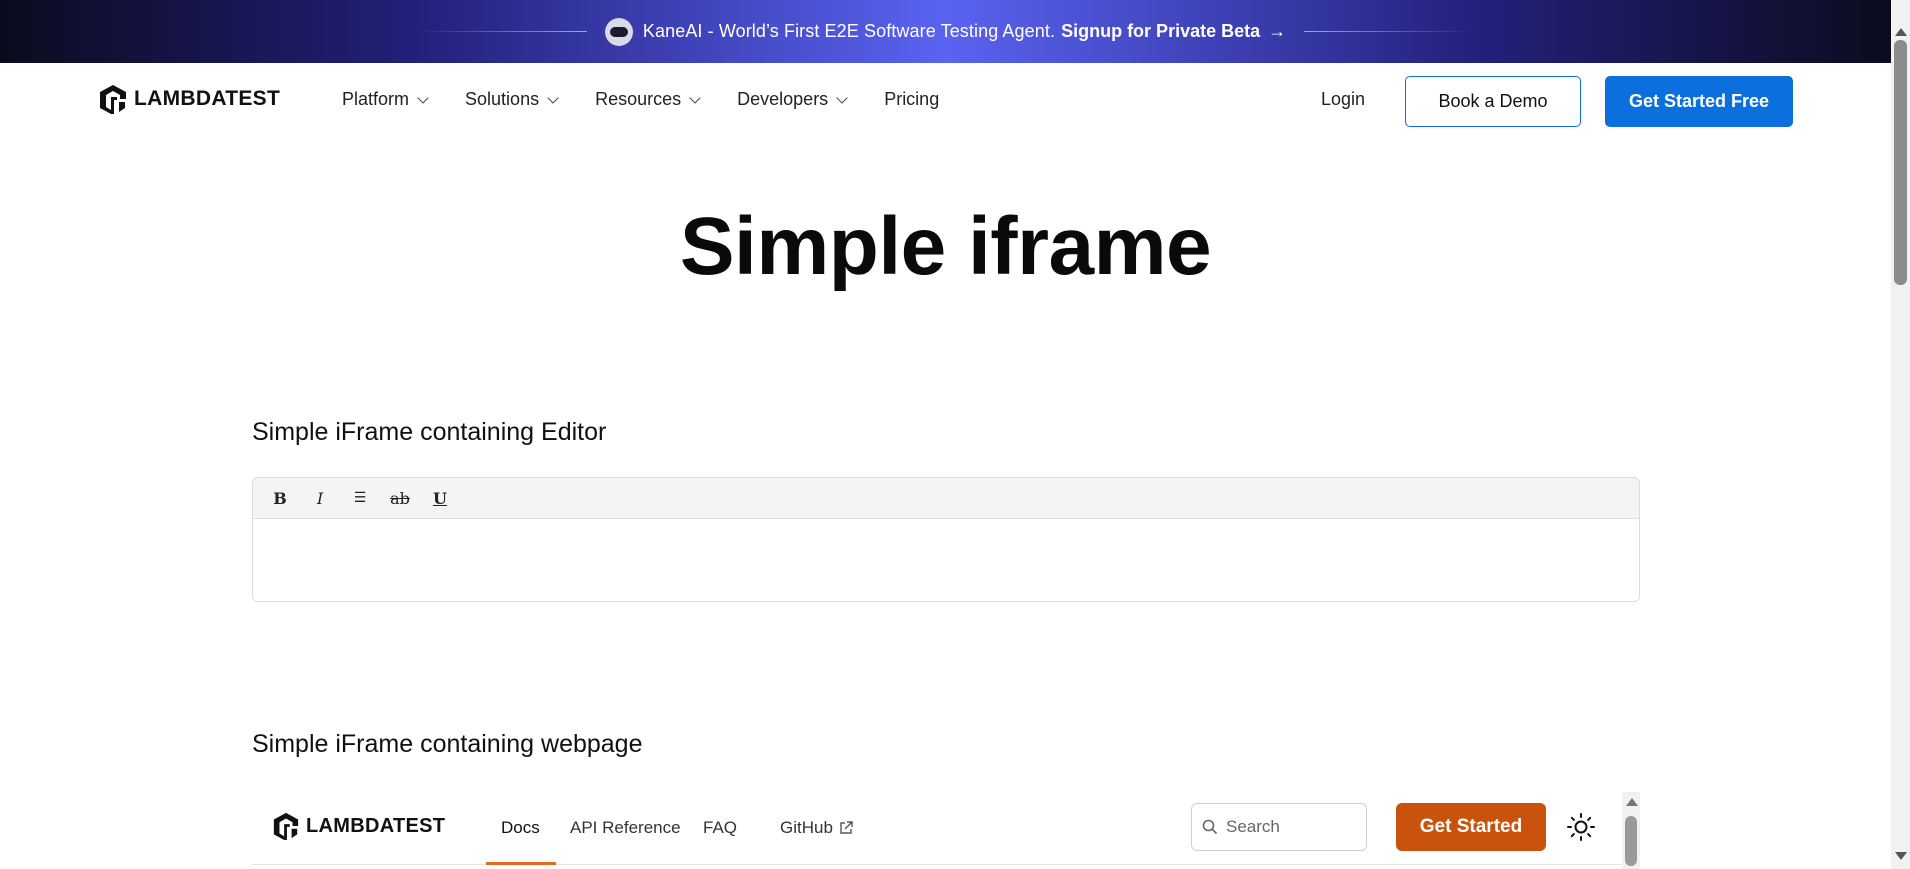 Image resolution: width=1910 pixels, height=869 pixels. Describe the element at coordinates (1471, 827) in the screenshot. I see `get-started-button: Get Started` at that location.